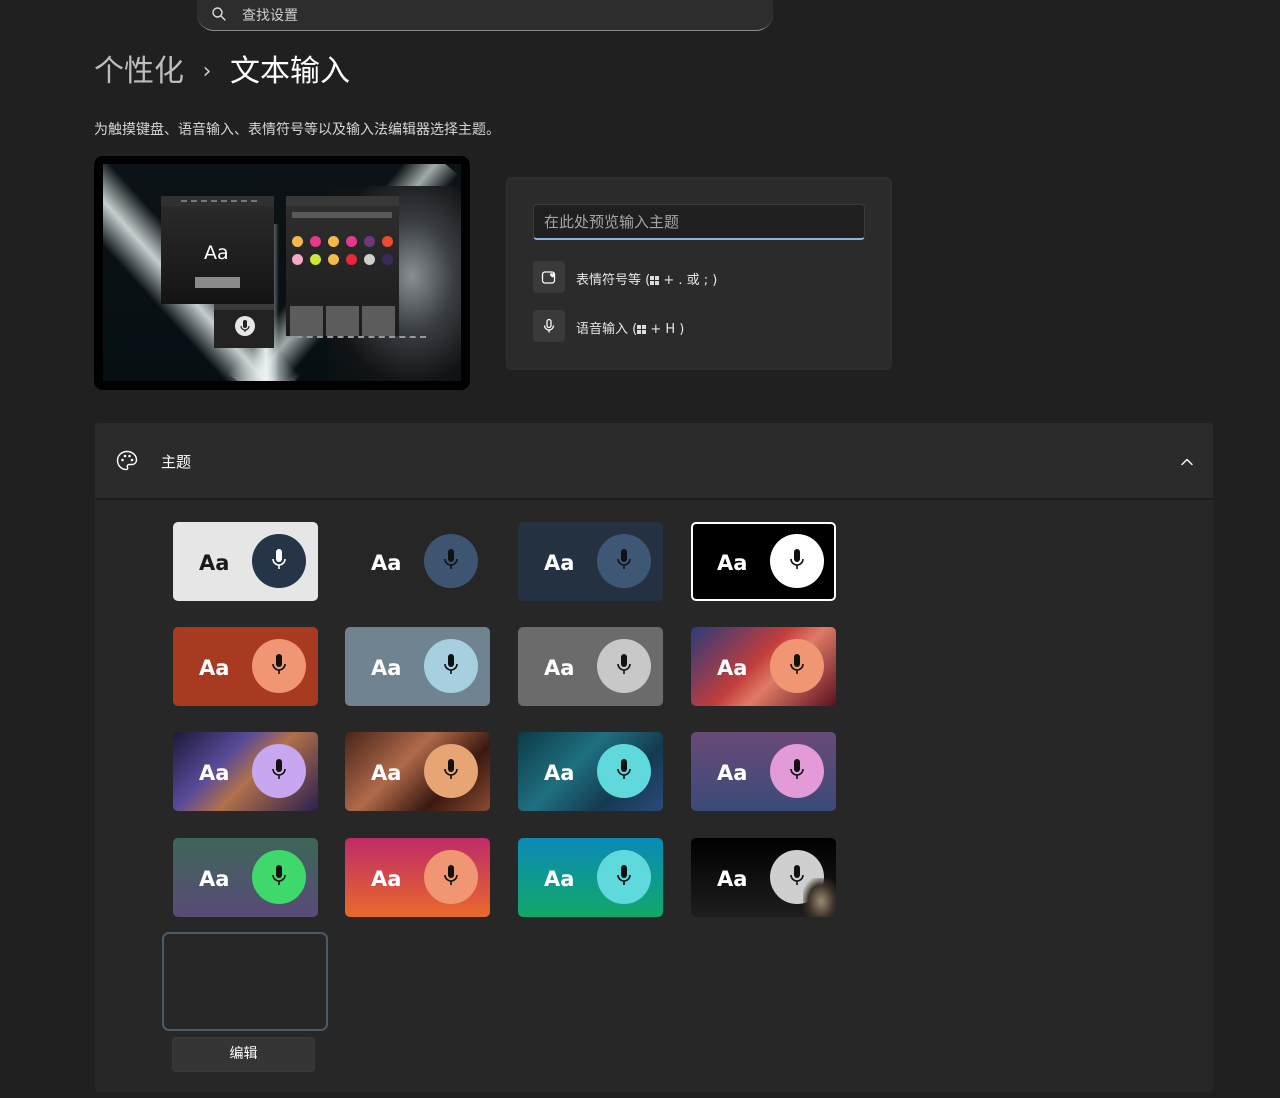  I want to click on input-preview-panel: 表情符号等 ( + . 或 ; ) 语音输入 ( + H ), so click(699, 273).